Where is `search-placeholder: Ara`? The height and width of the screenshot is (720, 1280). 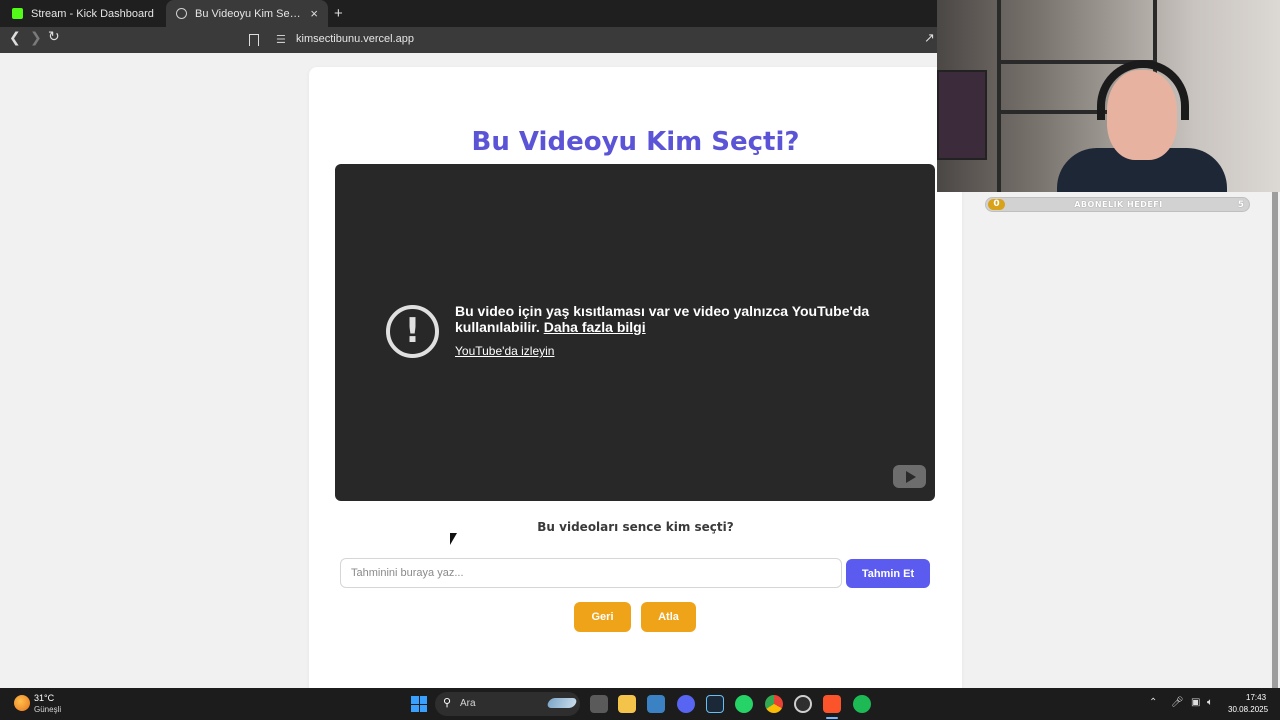
search-placeholder: Ara is located at coordinates (468, 703).